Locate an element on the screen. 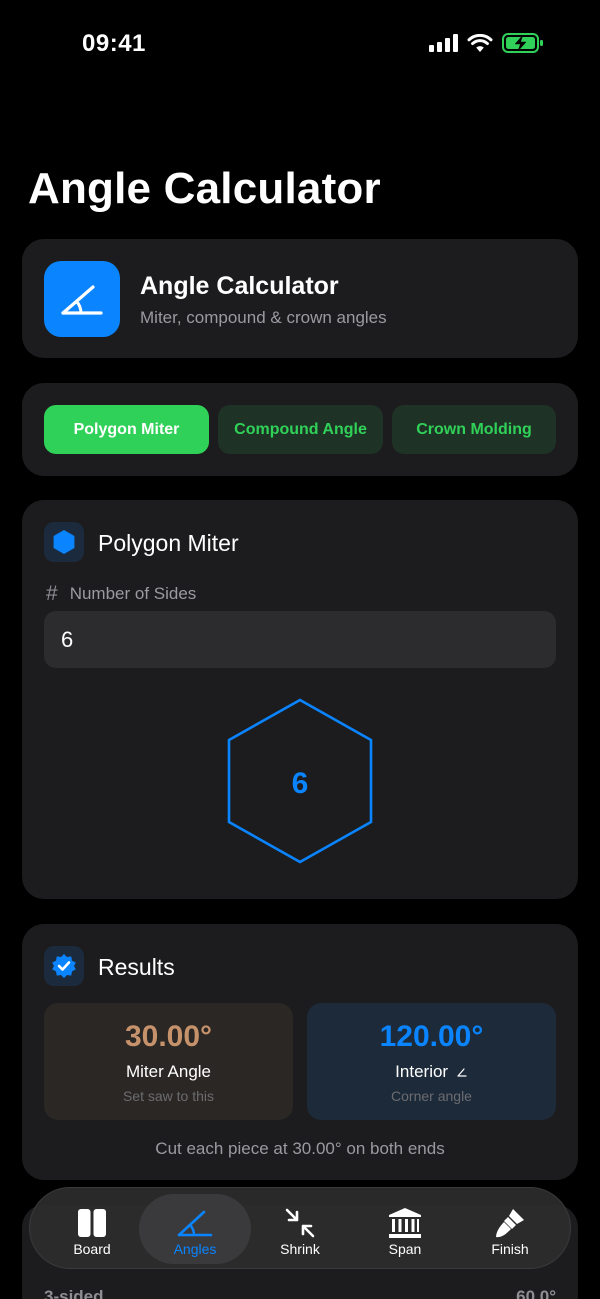 The width and height of the screenshot is (600, 1299). results-section-title: Results is located at coordinates (136, 967).